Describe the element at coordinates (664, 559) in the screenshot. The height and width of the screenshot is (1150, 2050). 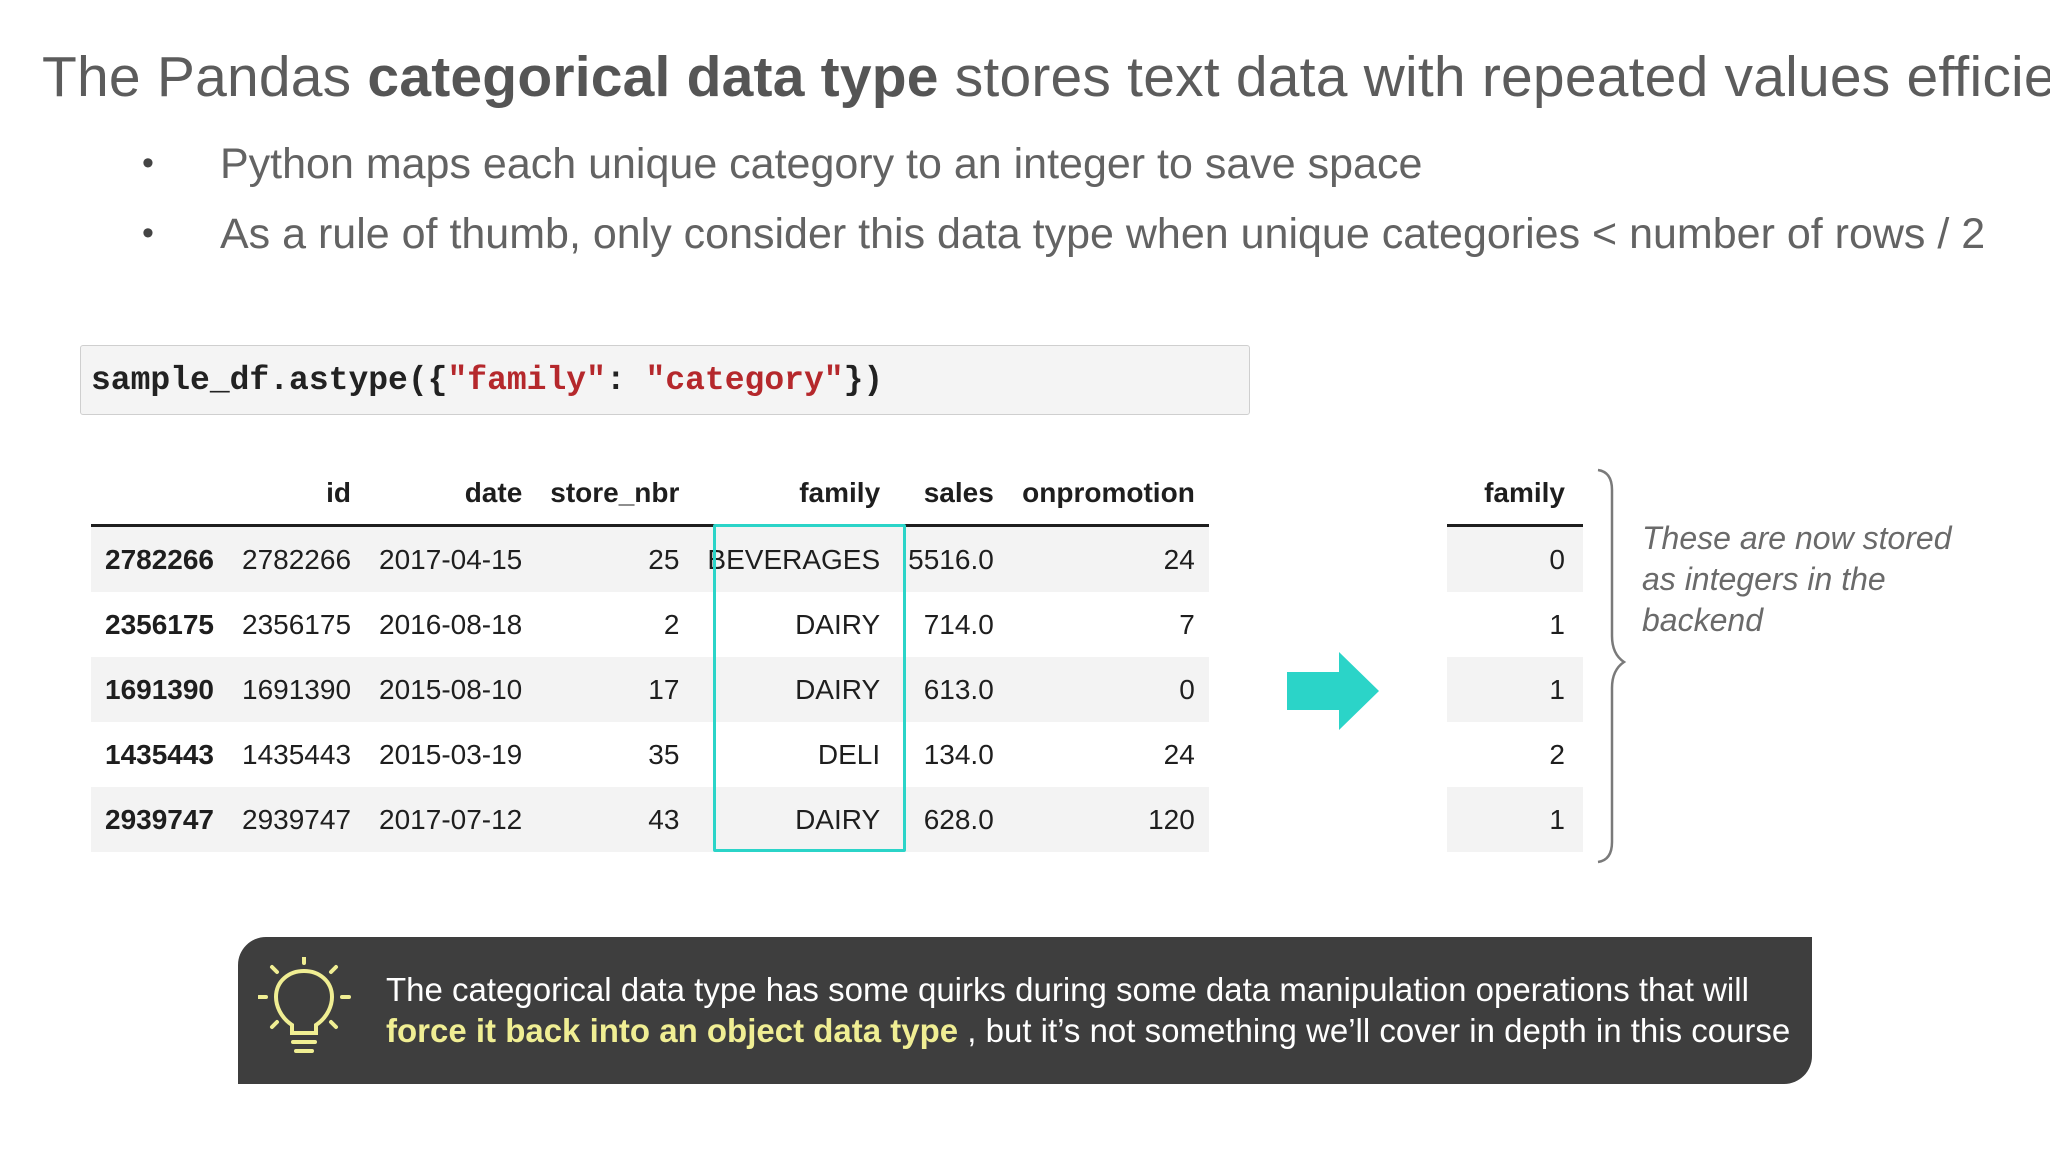
I see `cell-store-nbr: 25` at that location.